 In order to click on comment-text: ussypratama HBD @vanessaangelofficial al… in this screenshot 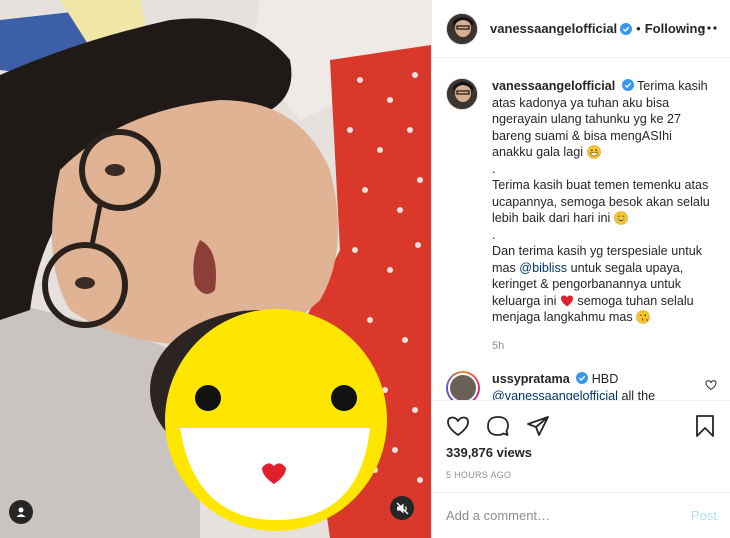, I will do `click(597, 385)`.